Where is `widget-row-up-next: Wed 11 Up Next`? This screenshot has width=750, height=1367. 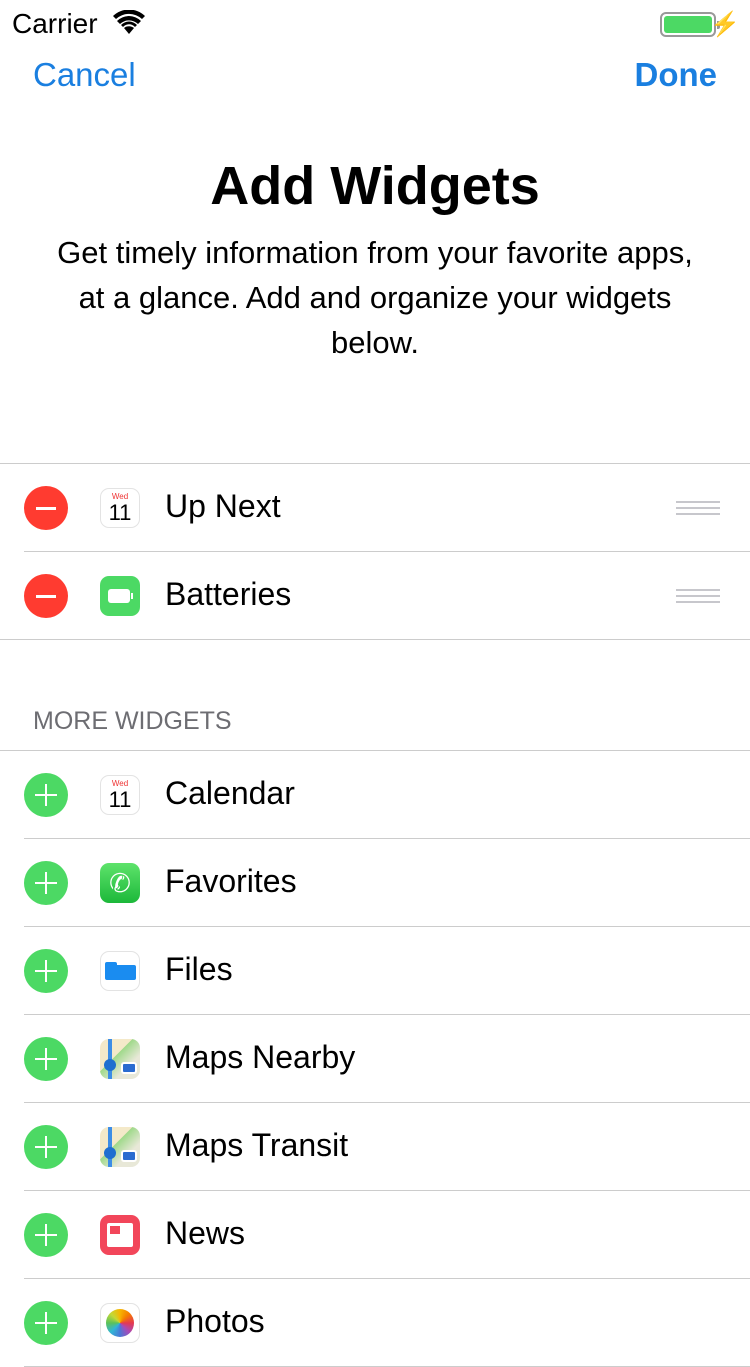 widget-row-up-next: Wed 11 Up Next is located at coordinates (375, 508).